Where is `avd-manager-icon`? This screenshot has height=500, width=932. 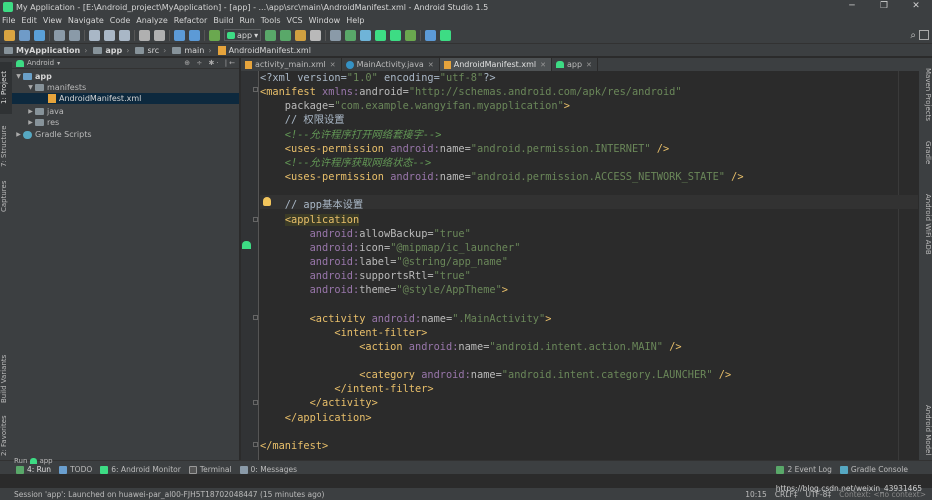
avd-manager-icon is located at coordinates (366, 35).